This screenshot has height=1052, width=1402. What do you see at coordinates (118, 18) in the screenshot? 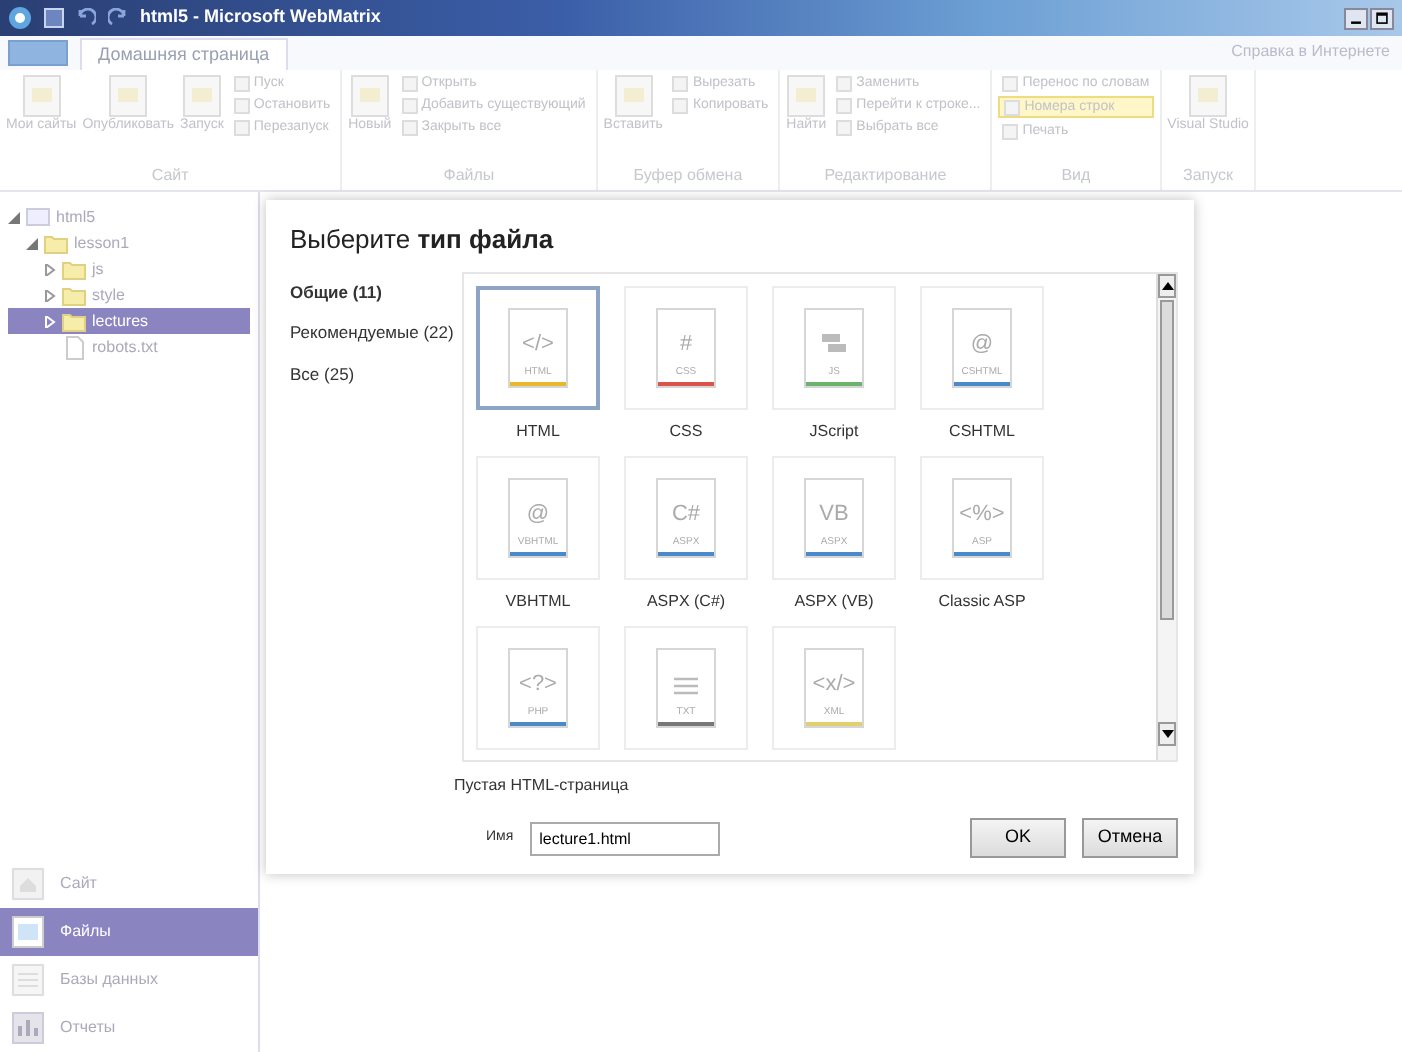
I see `redo-icon` at bounding box center [118, 18].